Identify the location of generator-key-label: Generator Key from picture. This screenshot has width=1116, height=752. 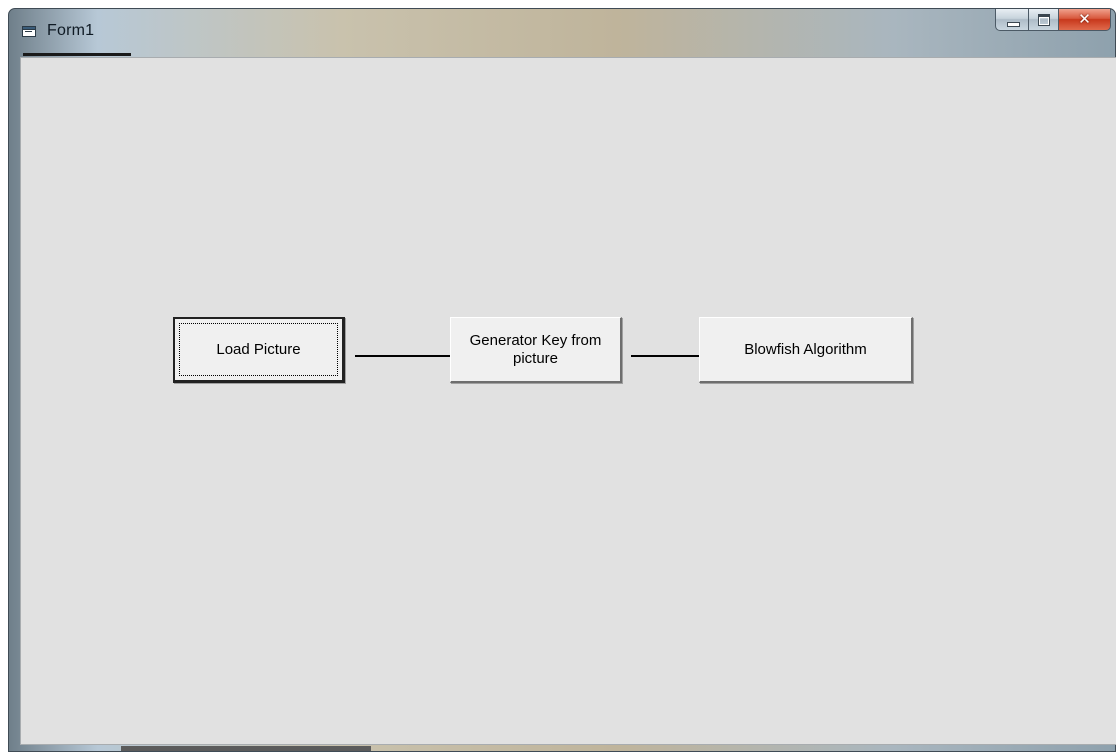
(535, 349).